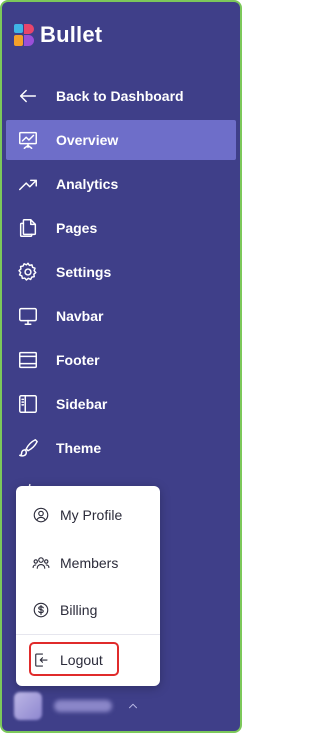 The image size is (320, 733). What do you see at coordinates (41, 610) in the screenshot?
I see `dollar-circle-icon` at bounding box center [41, 610].